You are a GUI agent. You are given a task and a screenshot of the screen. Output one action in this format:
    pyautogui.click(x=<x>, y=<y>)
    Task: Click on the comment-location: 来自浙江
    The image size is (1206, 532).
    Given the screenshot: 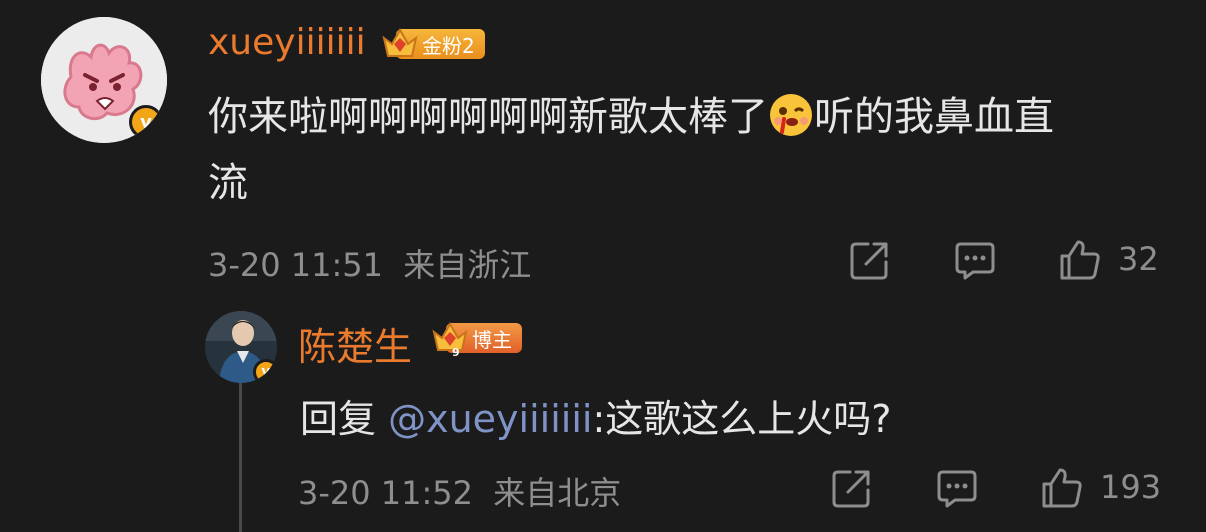 What is the action you would take?
    pyautogui.click(x=467, y=265)
    